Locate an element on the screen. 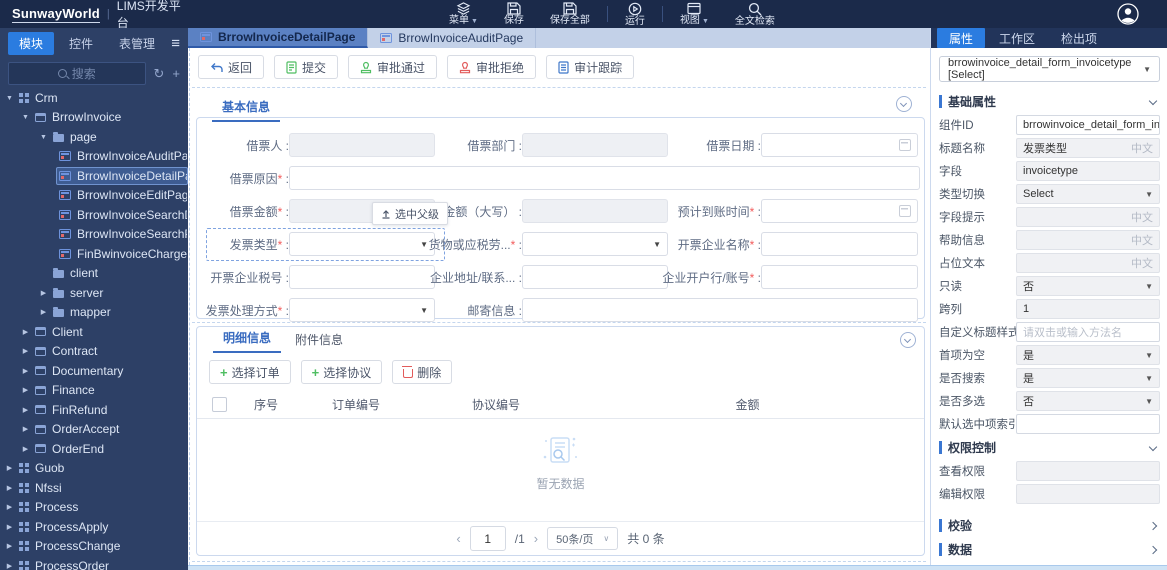 This screenshot has width=1167, height=570. delete-button: 删除 is located at coordinates (422, 372).